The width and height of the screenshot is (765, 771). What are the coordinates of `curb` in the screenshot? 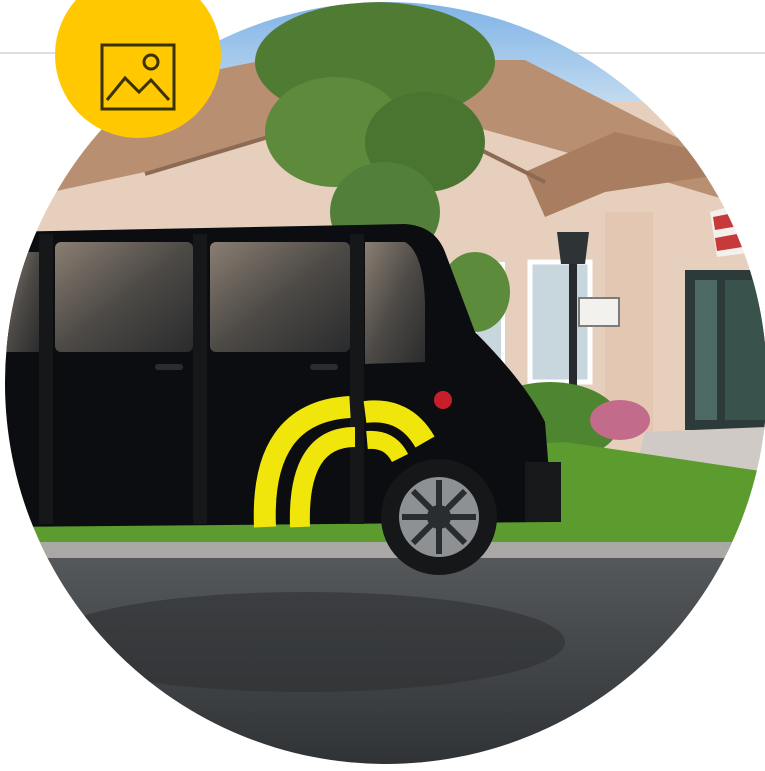 It's located at (385, 550).